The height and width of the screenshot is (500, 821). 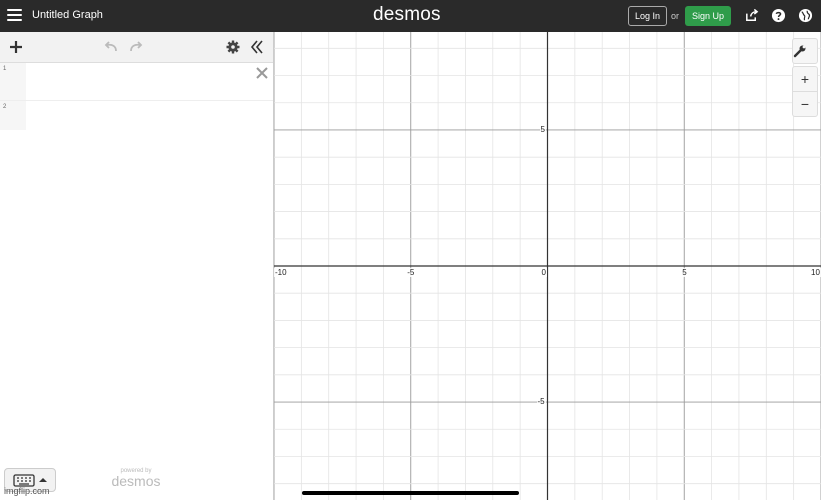 I want to click on wrench-icon, so click(x=799, y=51).